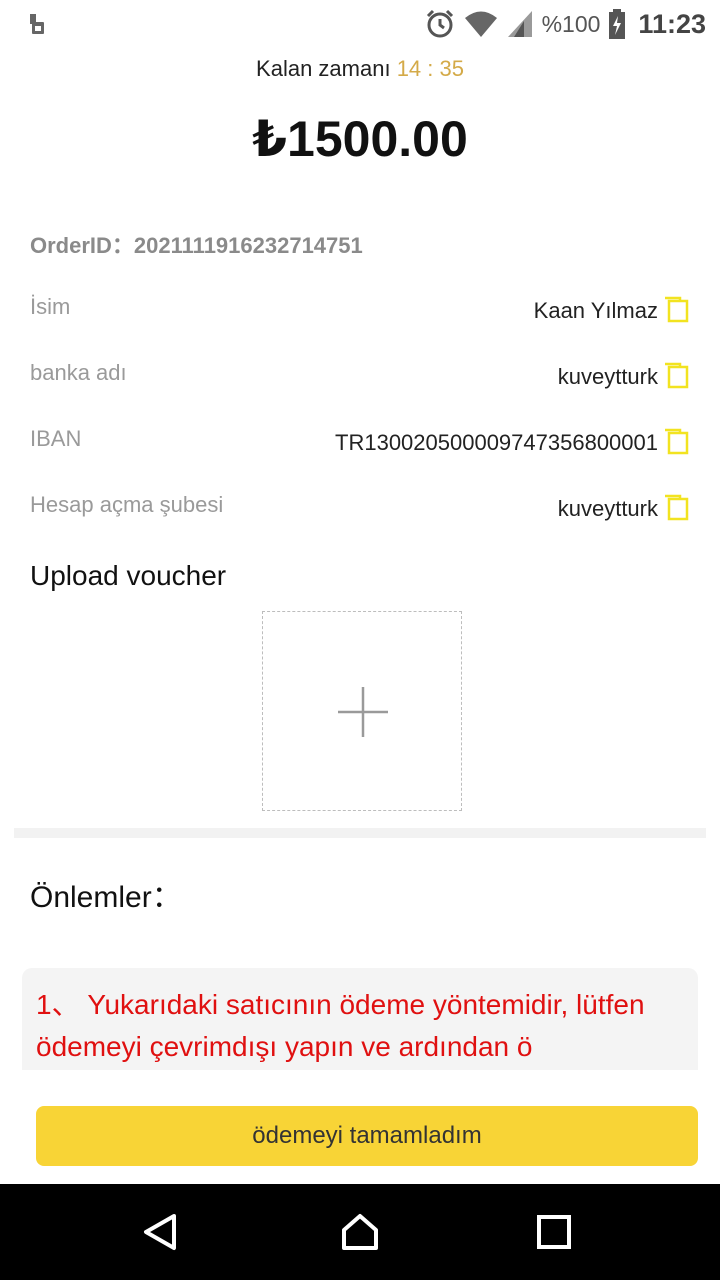 The width and height of the screenshot is (720, 1280). Describe the element at coordinates (519, 24) in the screenshot. I see `signal-icon` at that location.